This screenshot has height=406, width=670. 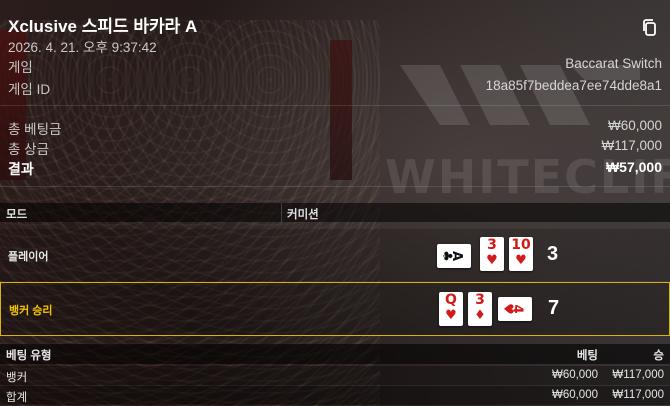 What do you see at coordinates (281, 212) in the screenshot?
I see `column-separator` at bounding box center [281, 212].